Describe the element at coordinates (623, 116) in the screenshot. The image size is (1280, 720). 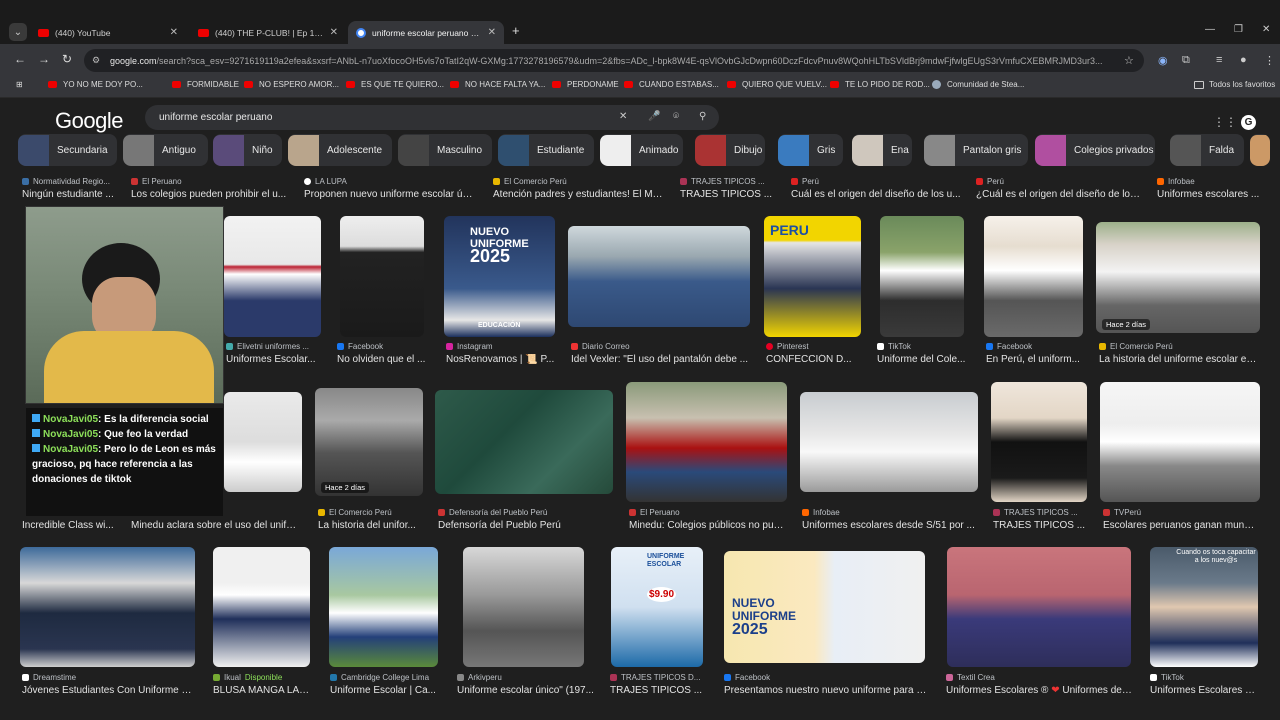
I see `clear-icon: ✕` at that location.